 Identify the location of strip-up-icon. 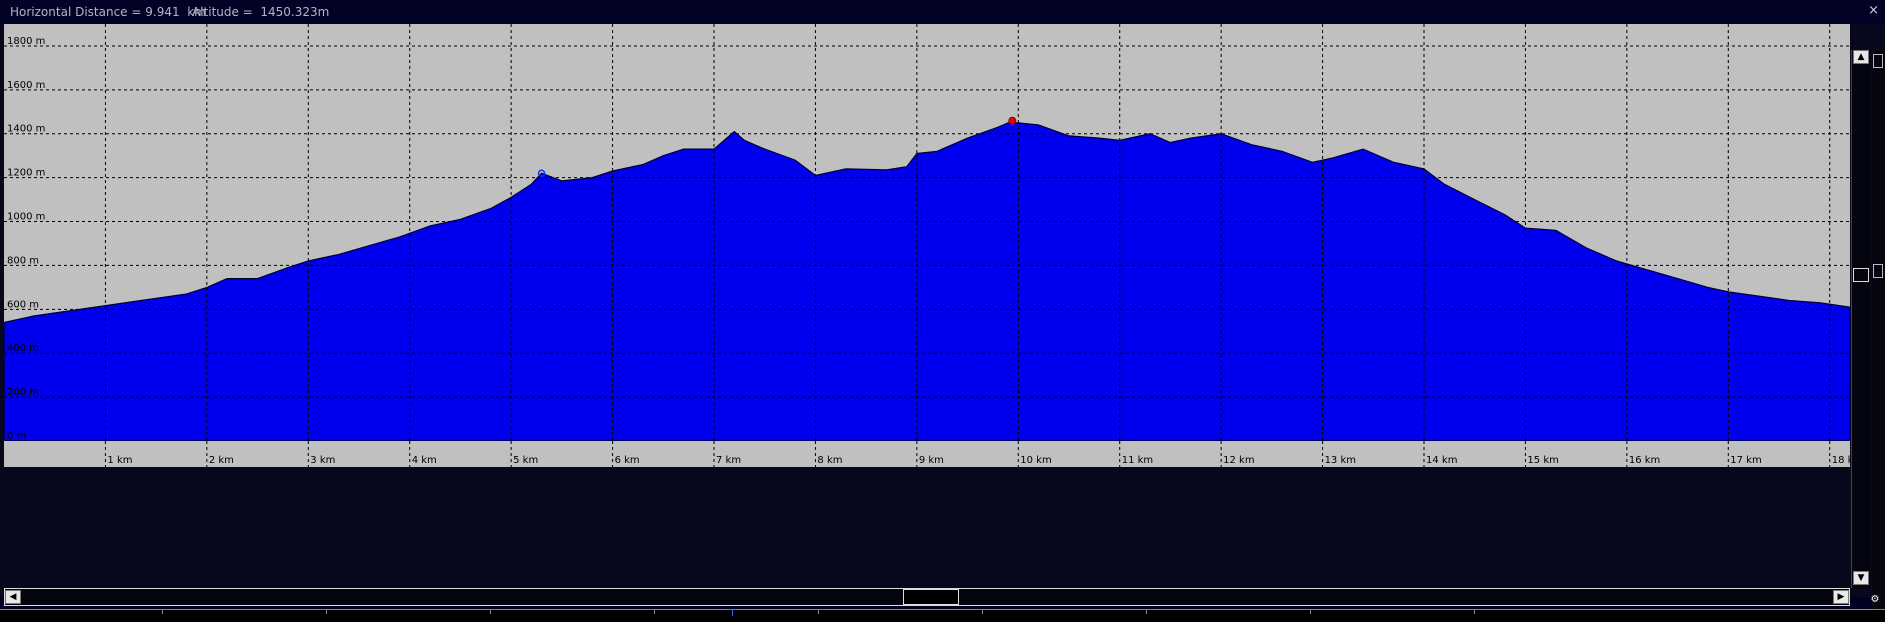
(1878, 61).